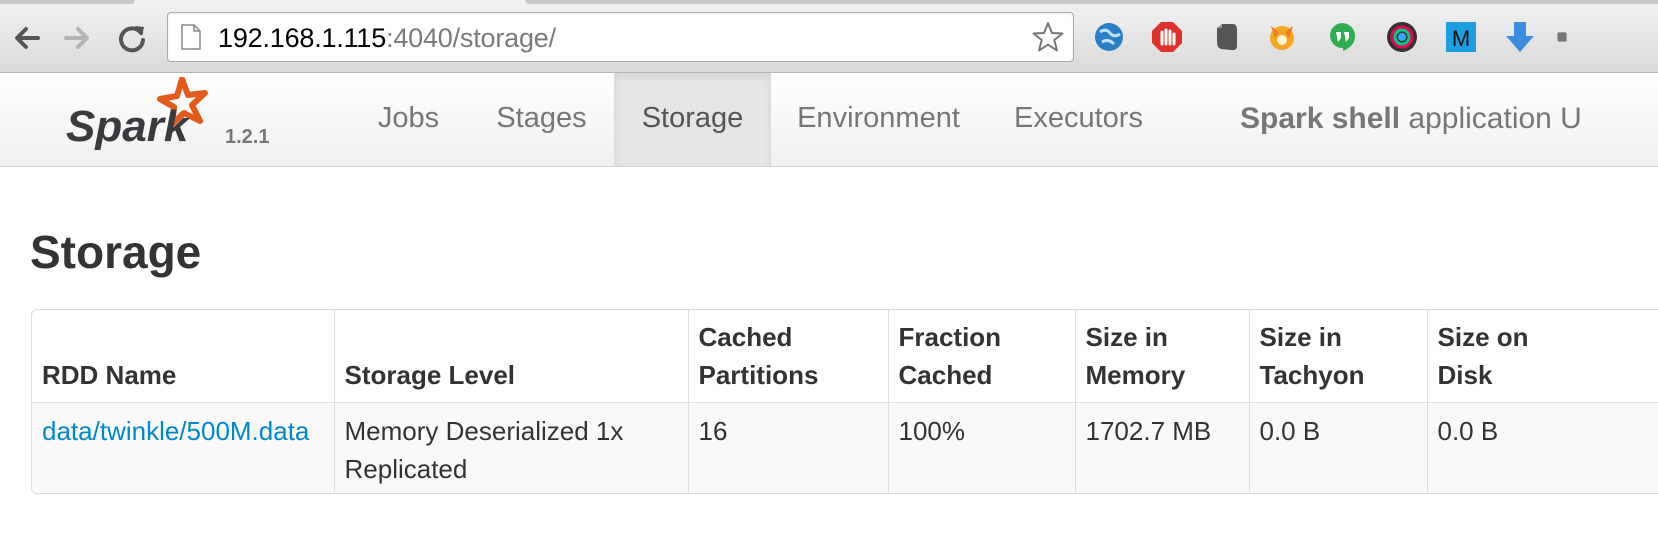 Image resolution: width=1658 pixels, height=544 pixels. Describe the element at coordinates (787, 356) in the screenshot. I see `header-cached-partitions: Cached Partitions` at that location.